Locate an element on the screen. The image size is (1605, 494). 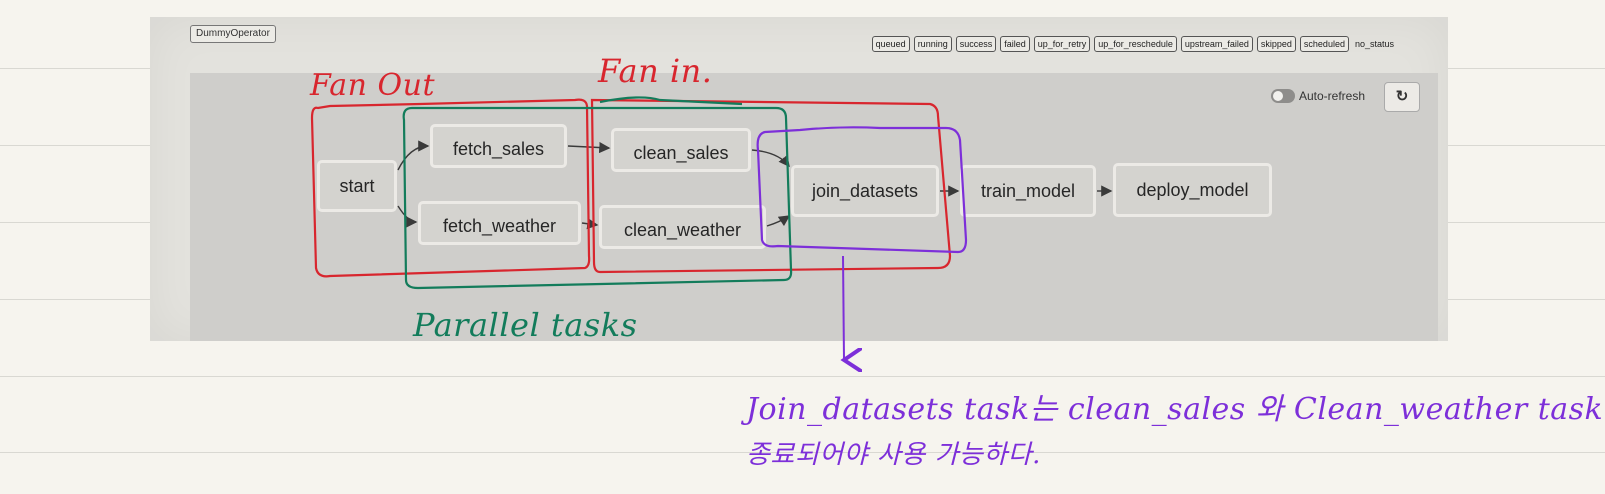
join-note-line2: 종료되어야 사용 가능하다. is located at coordinates (893, 455).